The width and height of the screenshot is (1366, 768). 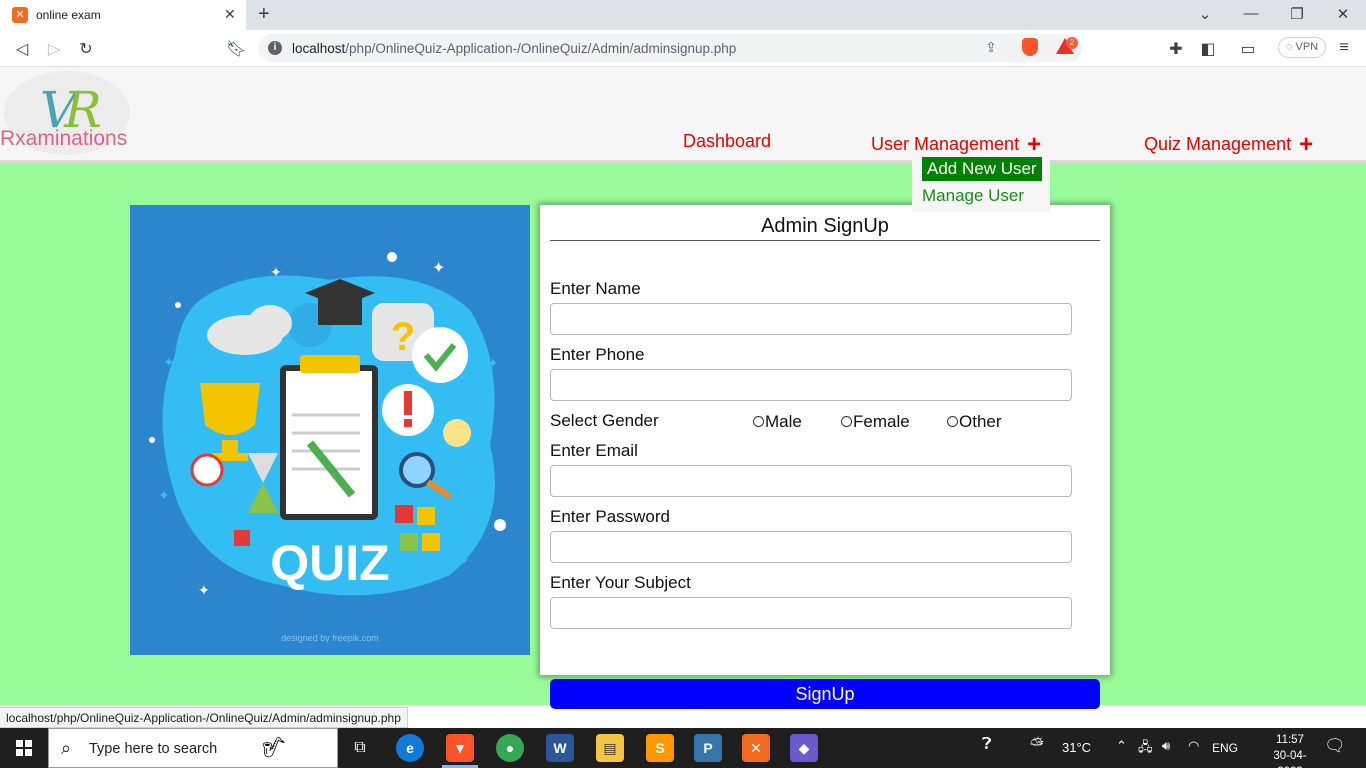 I want to click on help-icon: ❓︎, so click(x=987, y=745).